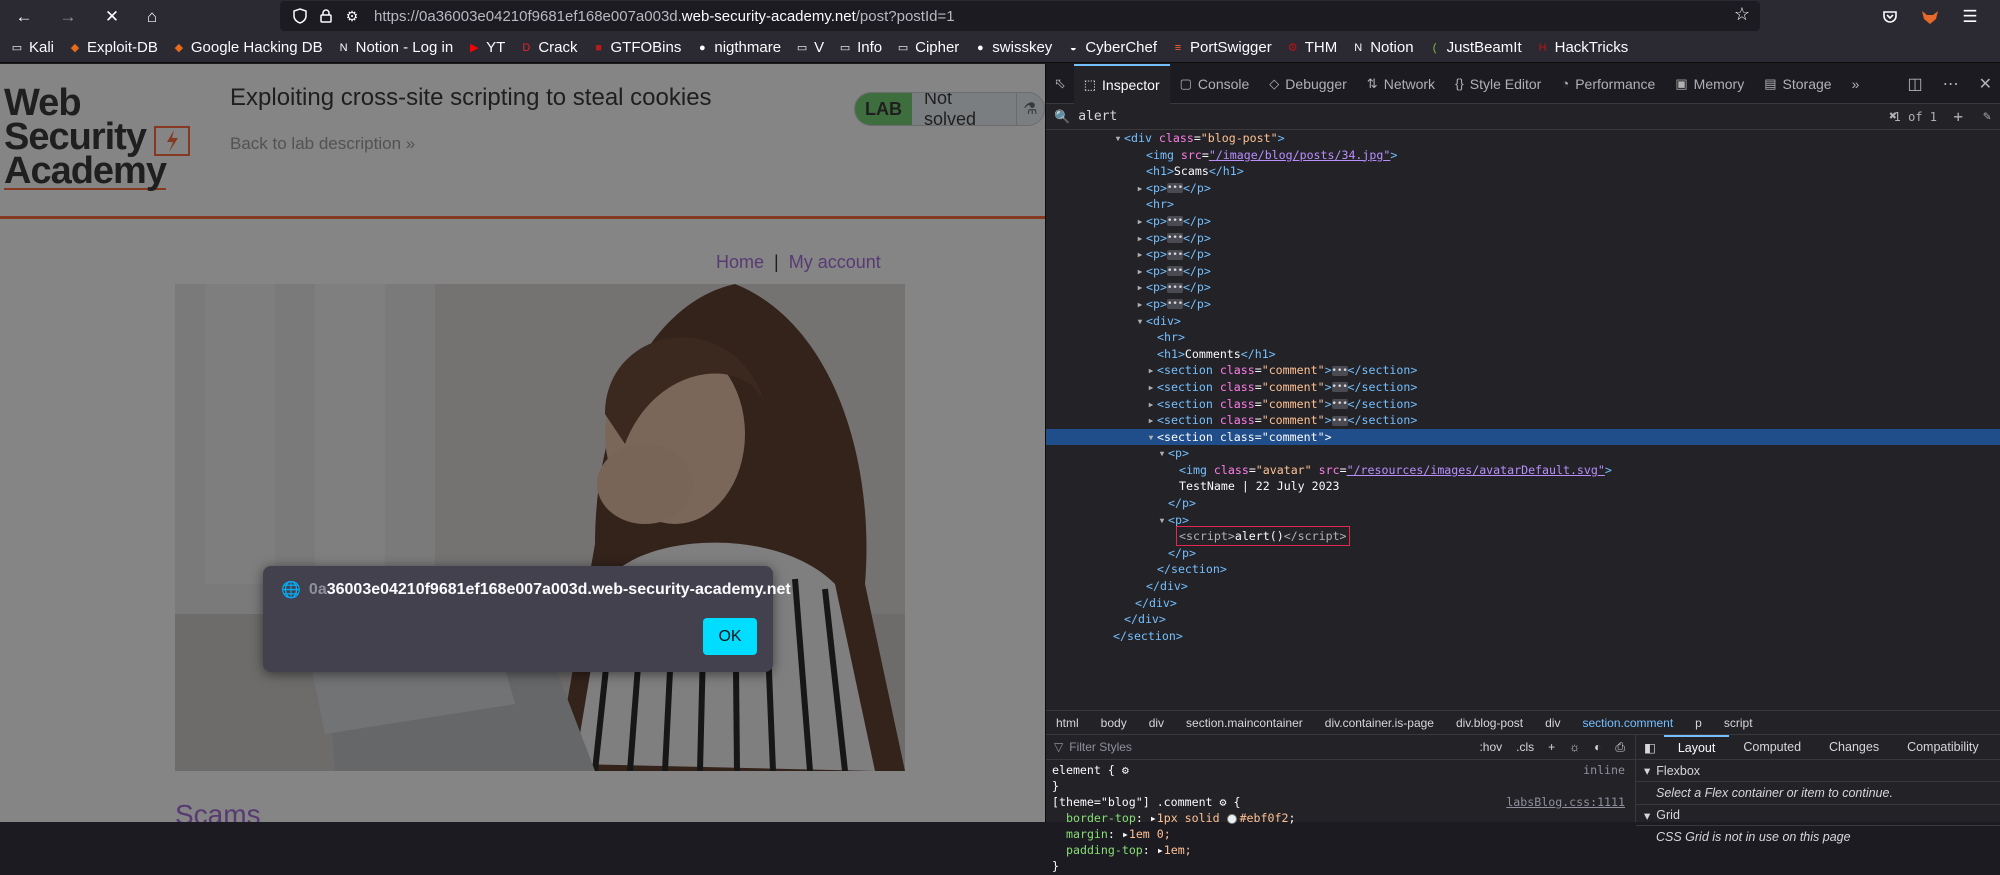  I want to click on markup-node: </section>, so click(1523, 636).